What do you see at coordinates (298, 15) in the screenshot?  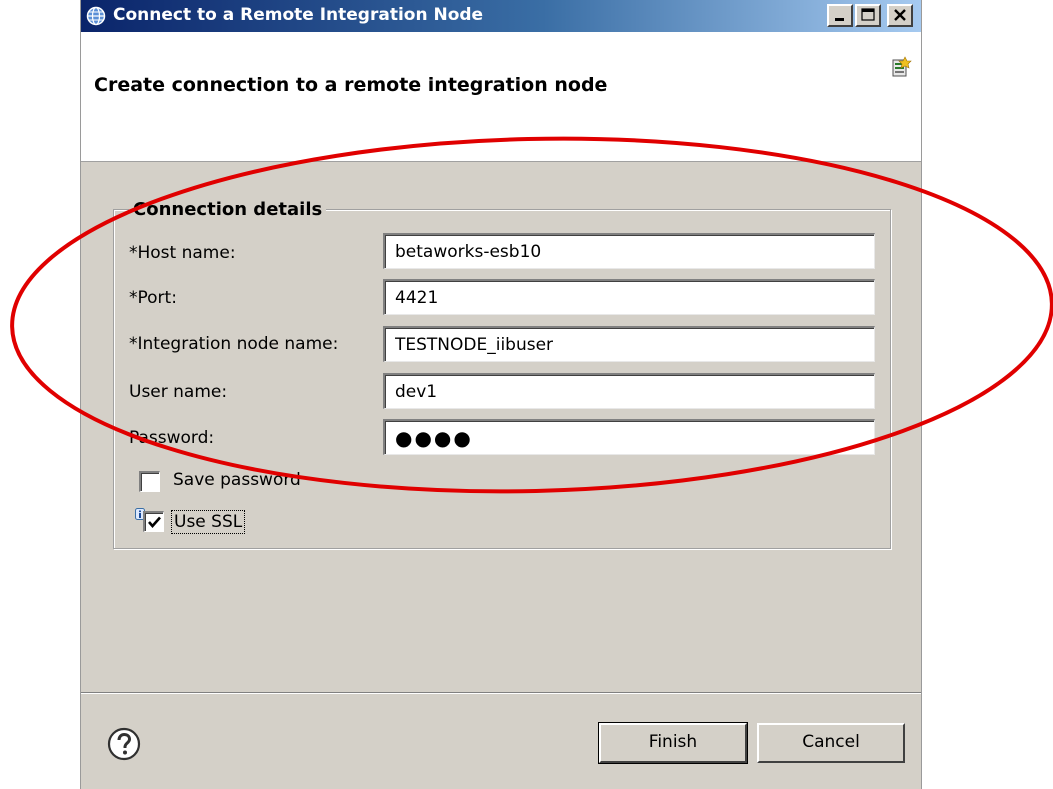 I see `window-title: Connect to a Remote Integration Node` at bounding box center [298, 15].